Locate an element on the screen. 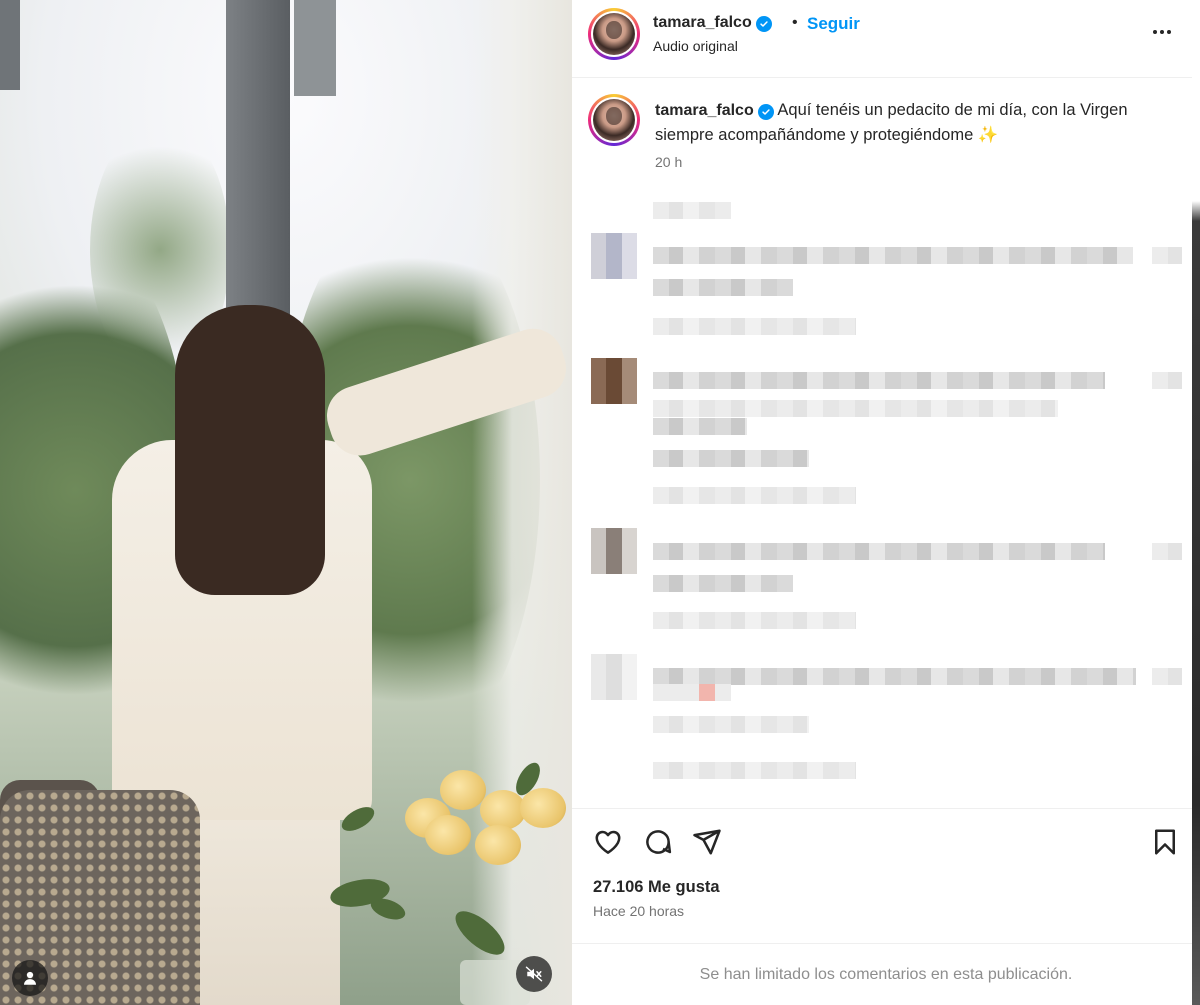  author-avatar is located at coordinates (614, 34).